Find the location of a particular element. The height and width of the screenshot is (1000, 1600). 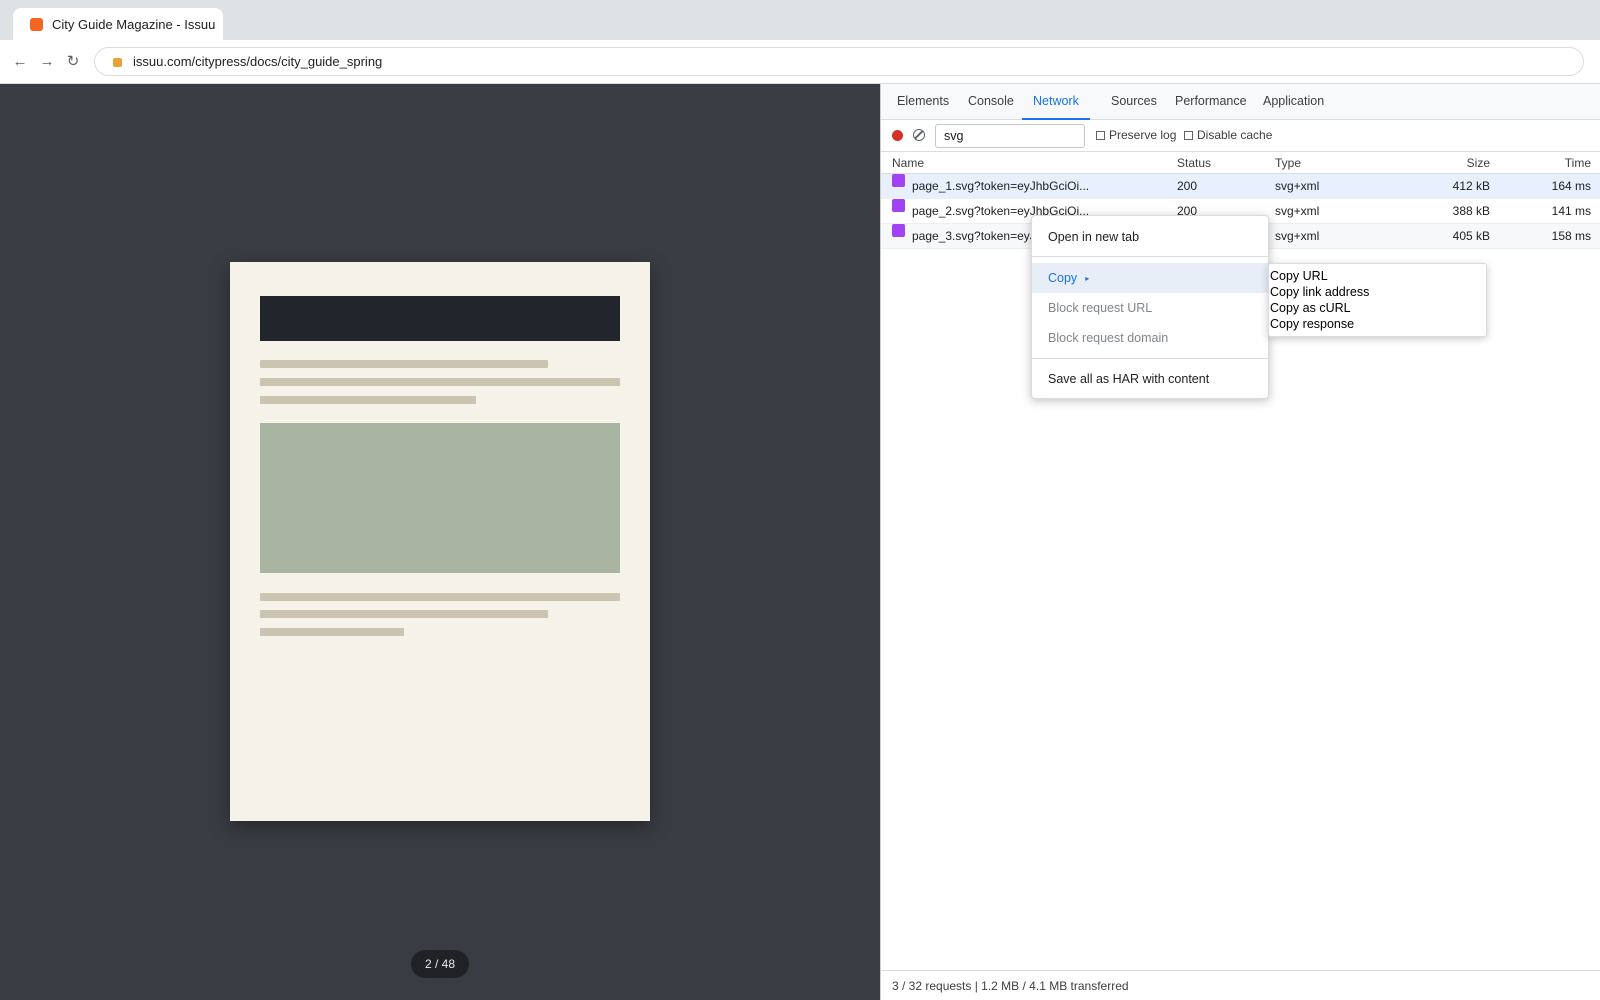

preserve-log-checkbox: Preserve log is located at coordinates (1136, 135).